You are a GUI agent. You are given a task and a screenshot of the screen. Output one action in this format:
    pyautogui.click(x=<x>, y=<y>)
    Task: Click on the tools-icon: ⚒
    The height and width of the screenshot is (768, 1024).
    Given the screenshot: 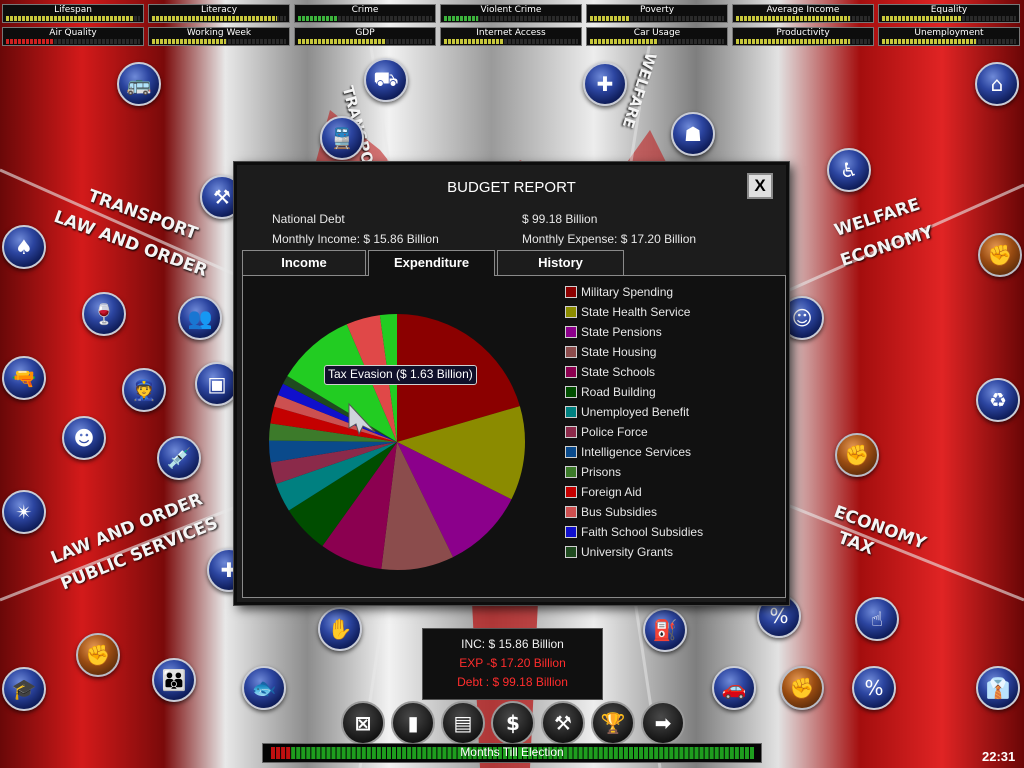 What is the action you would take?
    pyautogui.click(x=563, y=723)
    